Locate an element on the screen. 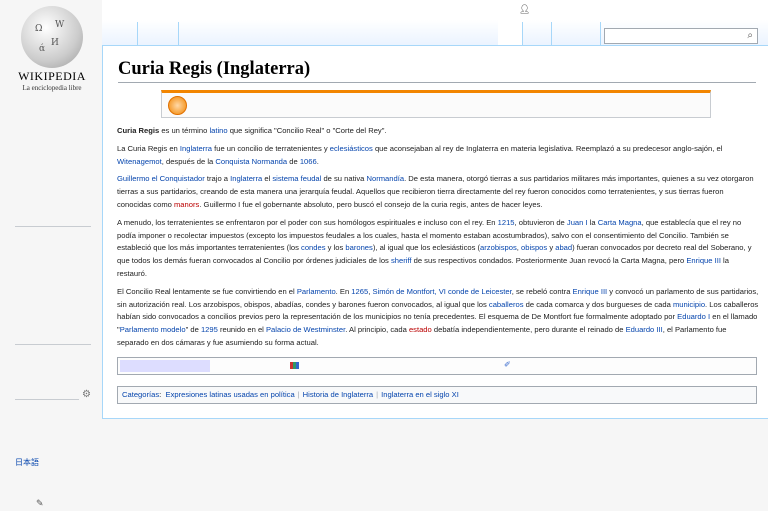  text: fue un concilio de terratenientes y is located at coordinates (271, 148).